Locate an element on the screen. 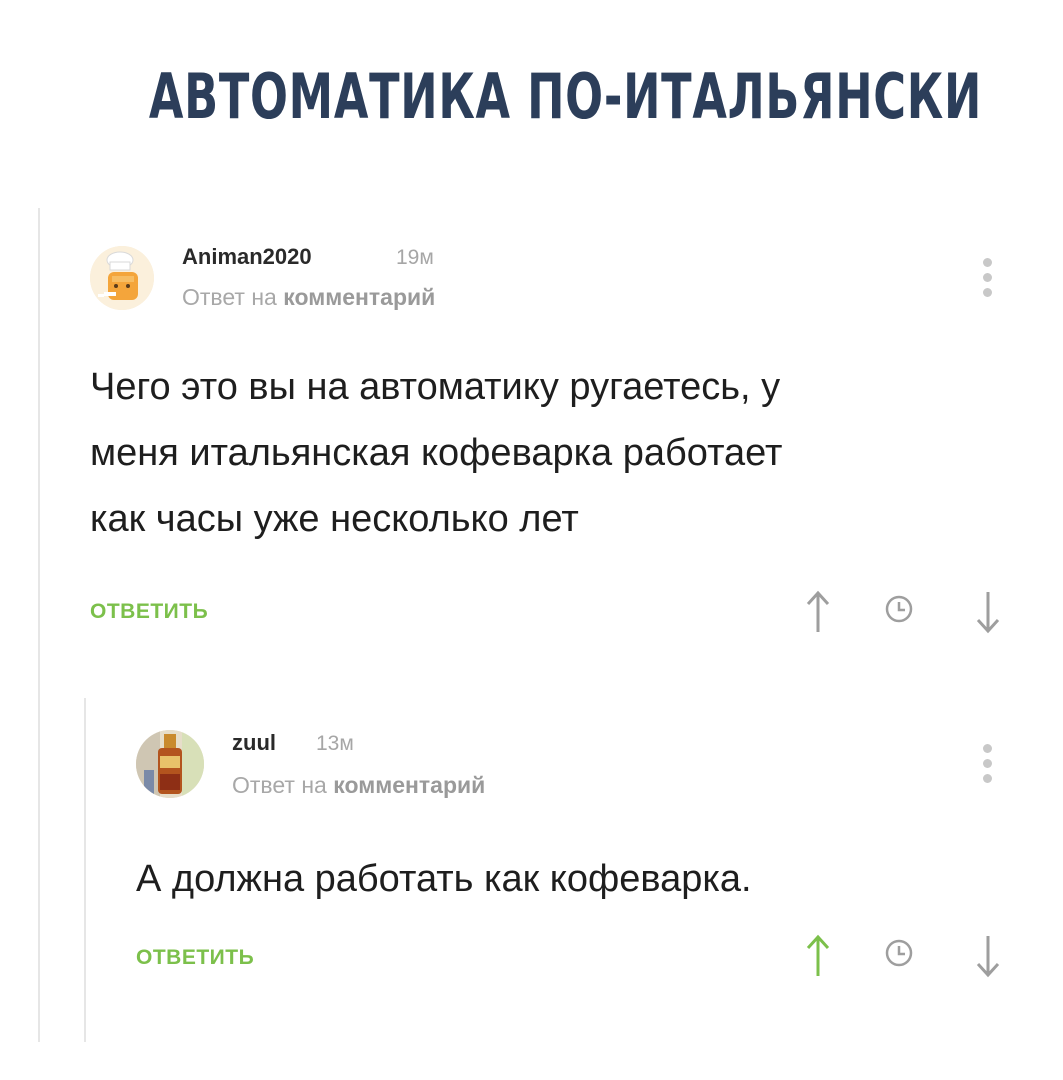 The image size is (1063, 1080). timestamp: 19м is located at coordinates (415, 257).